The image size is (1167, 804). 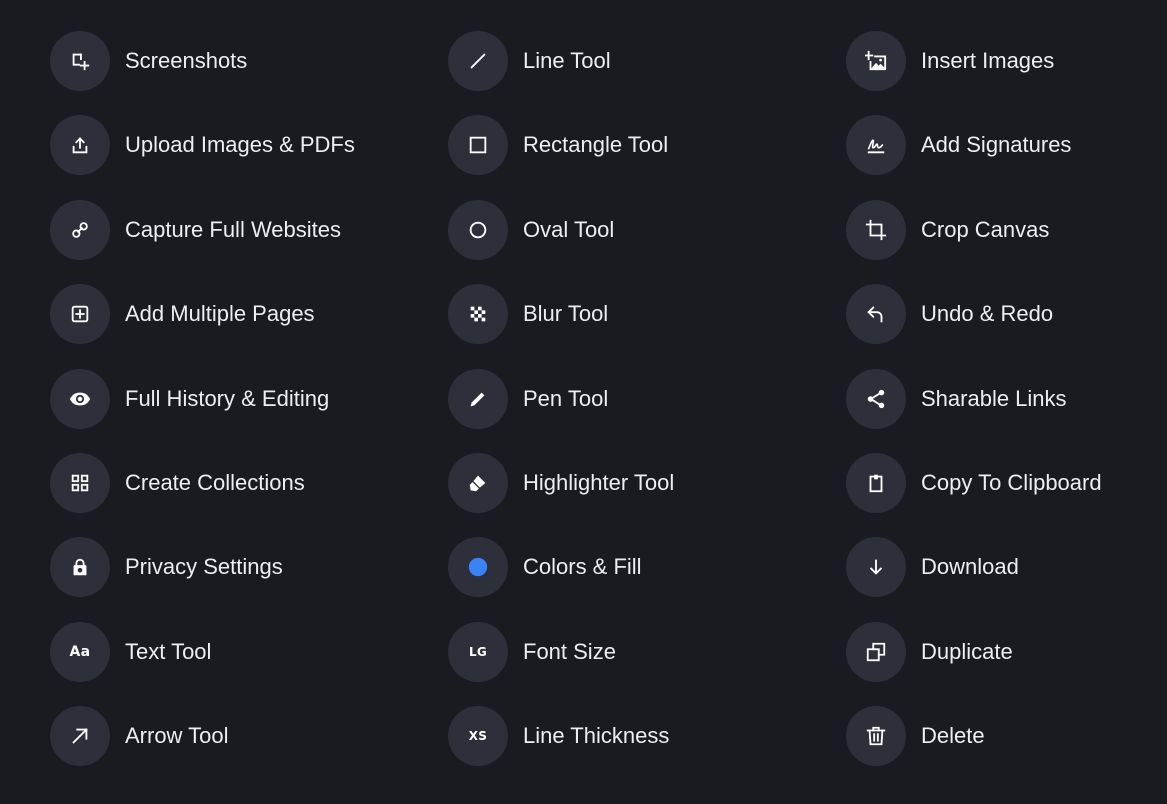 I want to click on feature-label: Screenshots, so click(x=186, y=60).